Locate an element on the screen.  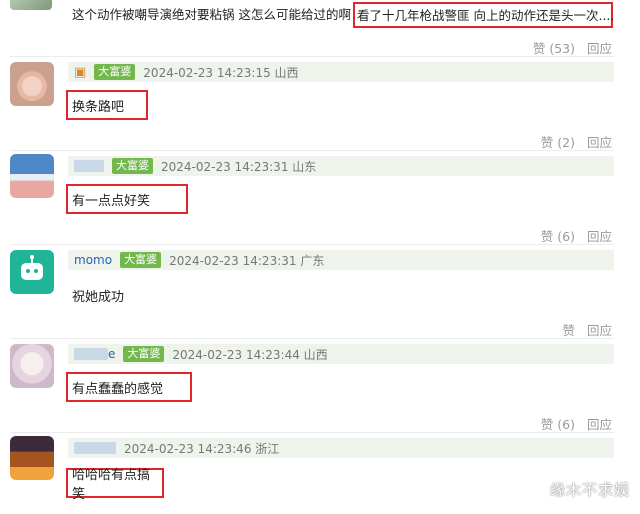
comment-actions: 赞 (53) 回应 is located at coordinates (572, 47).